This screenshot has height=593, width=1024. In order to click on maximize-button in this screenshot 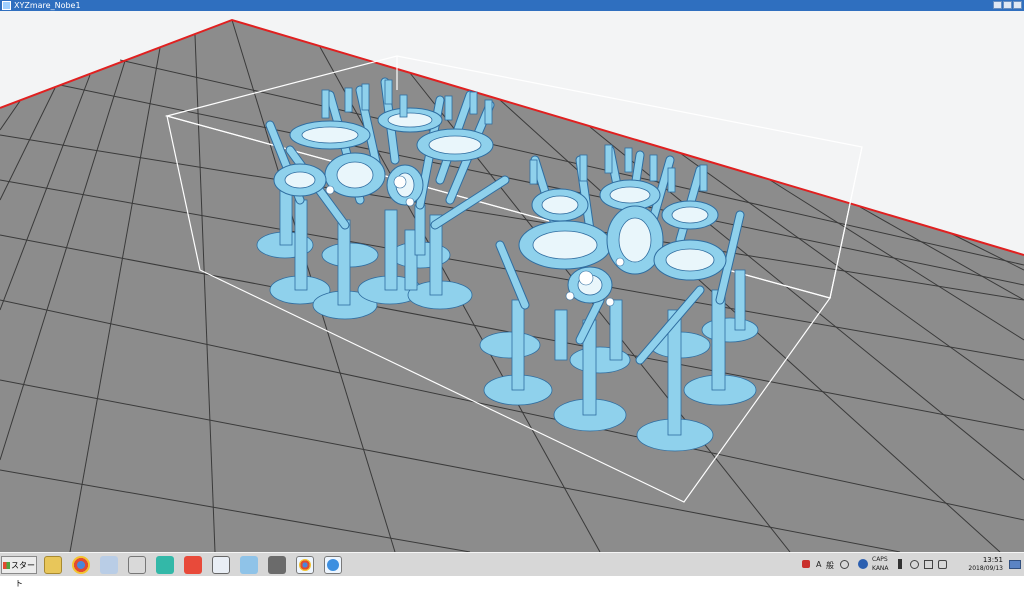, I will do `click(1007, 5)`.